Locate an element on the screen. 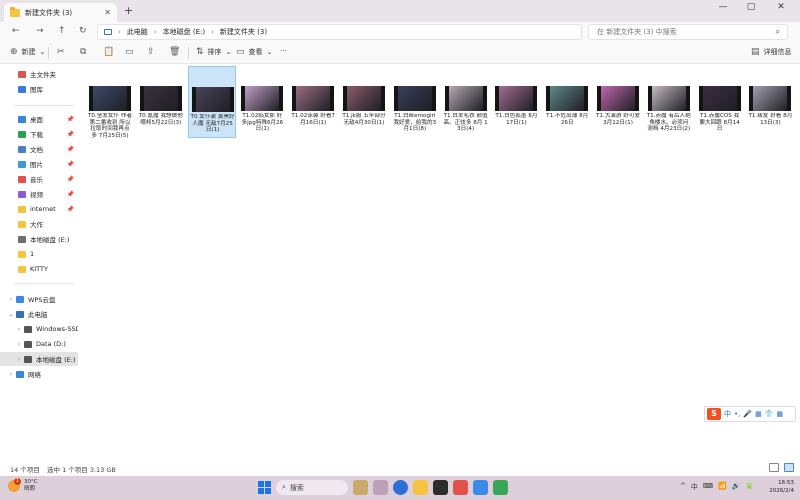  sidebar-item: 图库 is located at coordinates (39, 89).